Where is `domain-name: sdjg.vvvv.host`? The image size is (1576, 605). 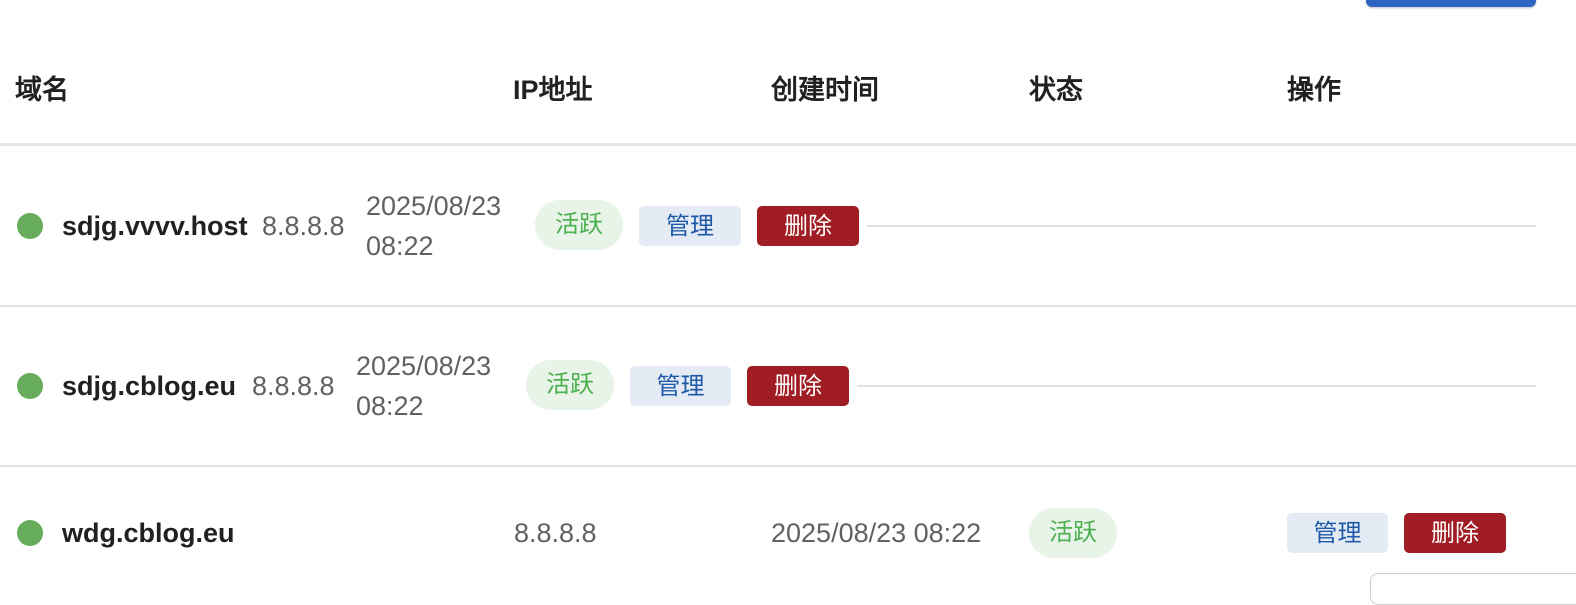
domain-name: sdjg.vvvv.host is located at coordinates (155, 226).